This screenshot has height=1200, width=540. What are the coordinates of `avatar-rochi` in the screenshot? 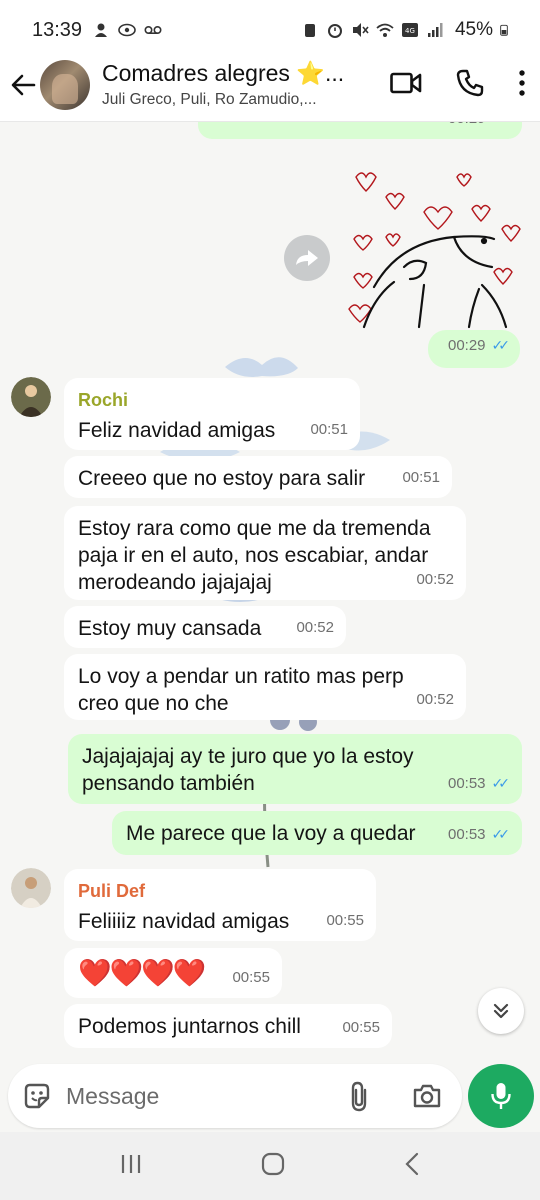 It's located at (31, 397).